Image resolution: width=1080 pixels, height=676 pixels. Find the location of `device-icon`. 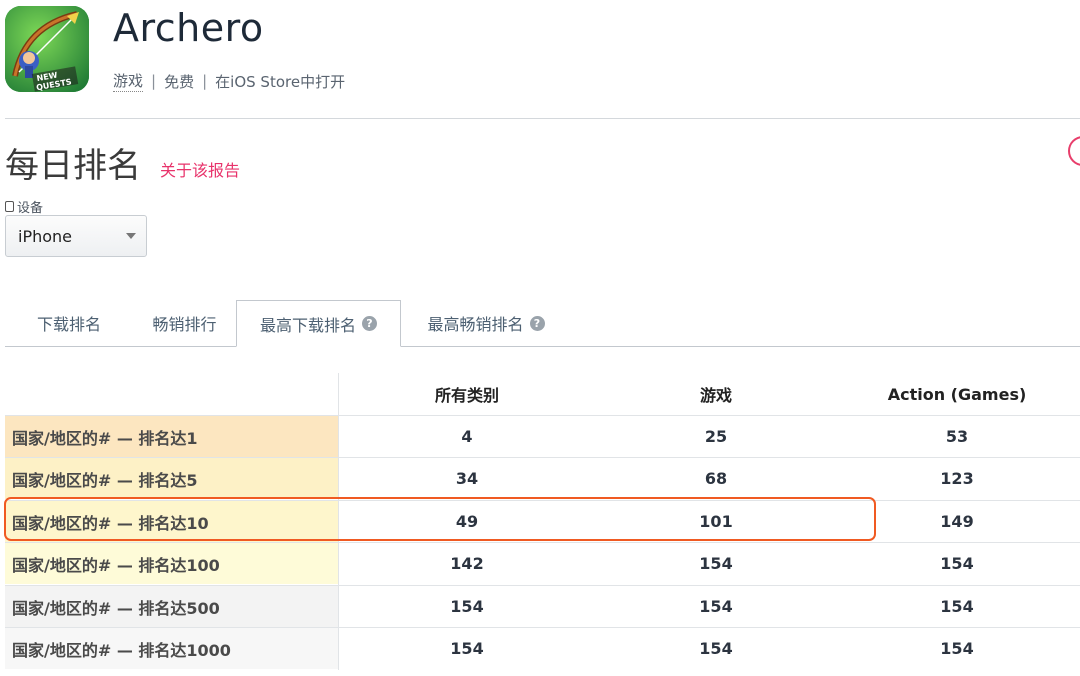

device-icon is located at coordinates (9, 206).